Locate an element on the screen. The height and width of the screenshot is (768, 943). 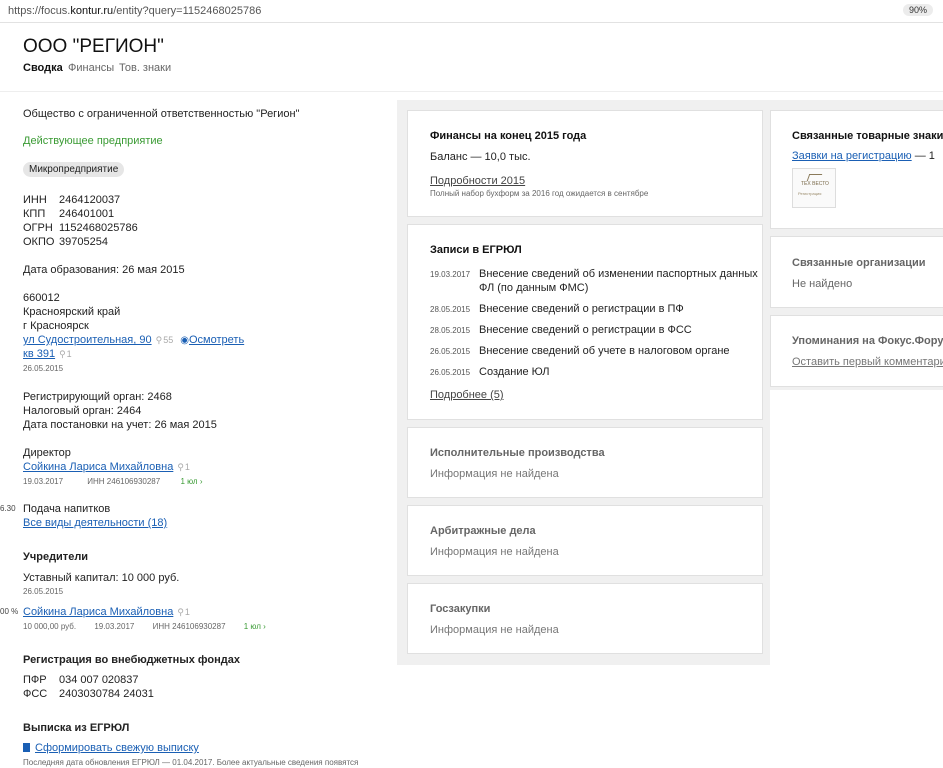
procurement-title: Госзакупки is located at coordinates (460, 609).